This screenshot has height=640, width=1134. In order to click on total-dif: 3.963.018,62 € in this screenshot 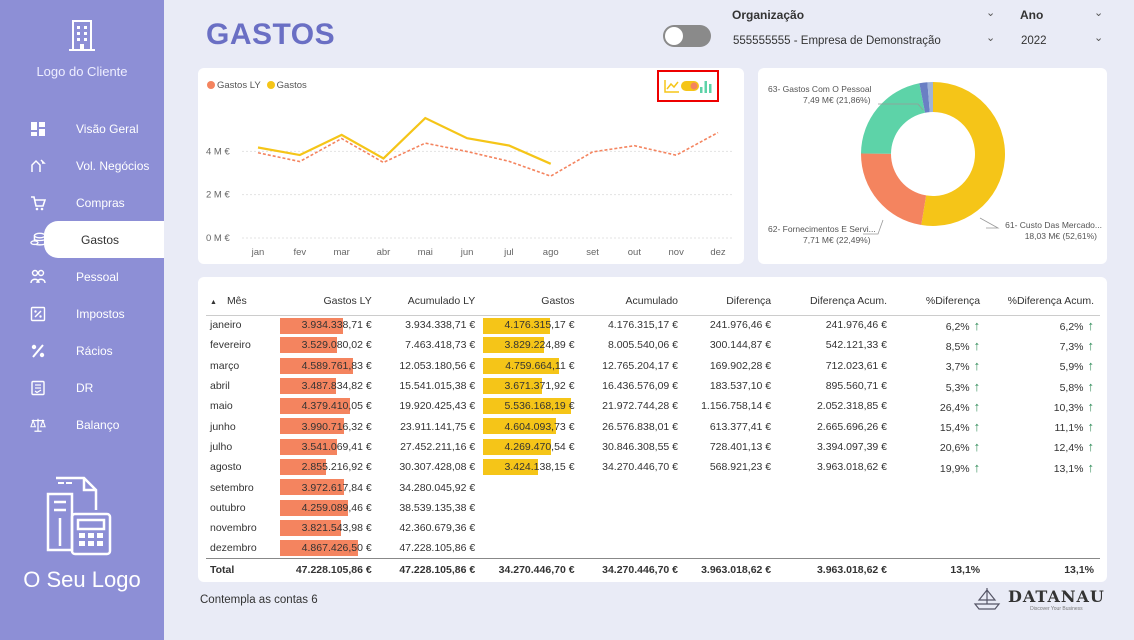, I will do `click(731, 569)`.